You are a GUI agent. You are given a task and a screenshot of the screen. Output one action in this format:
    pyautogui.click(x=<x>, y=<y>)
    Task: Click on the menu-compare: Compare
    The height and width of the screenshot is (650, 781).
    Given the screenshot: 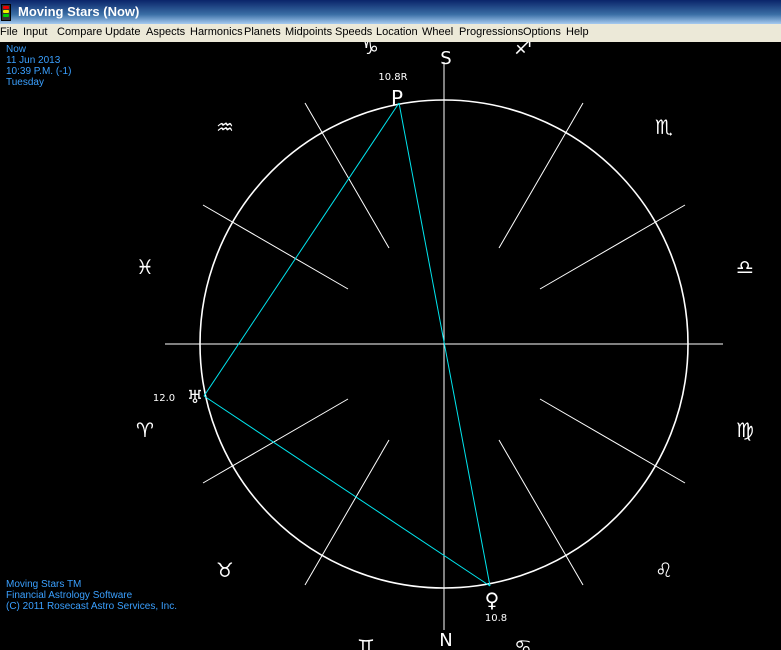 What is the action you would take?
    pyautogui.click(x=79, y=32)
    